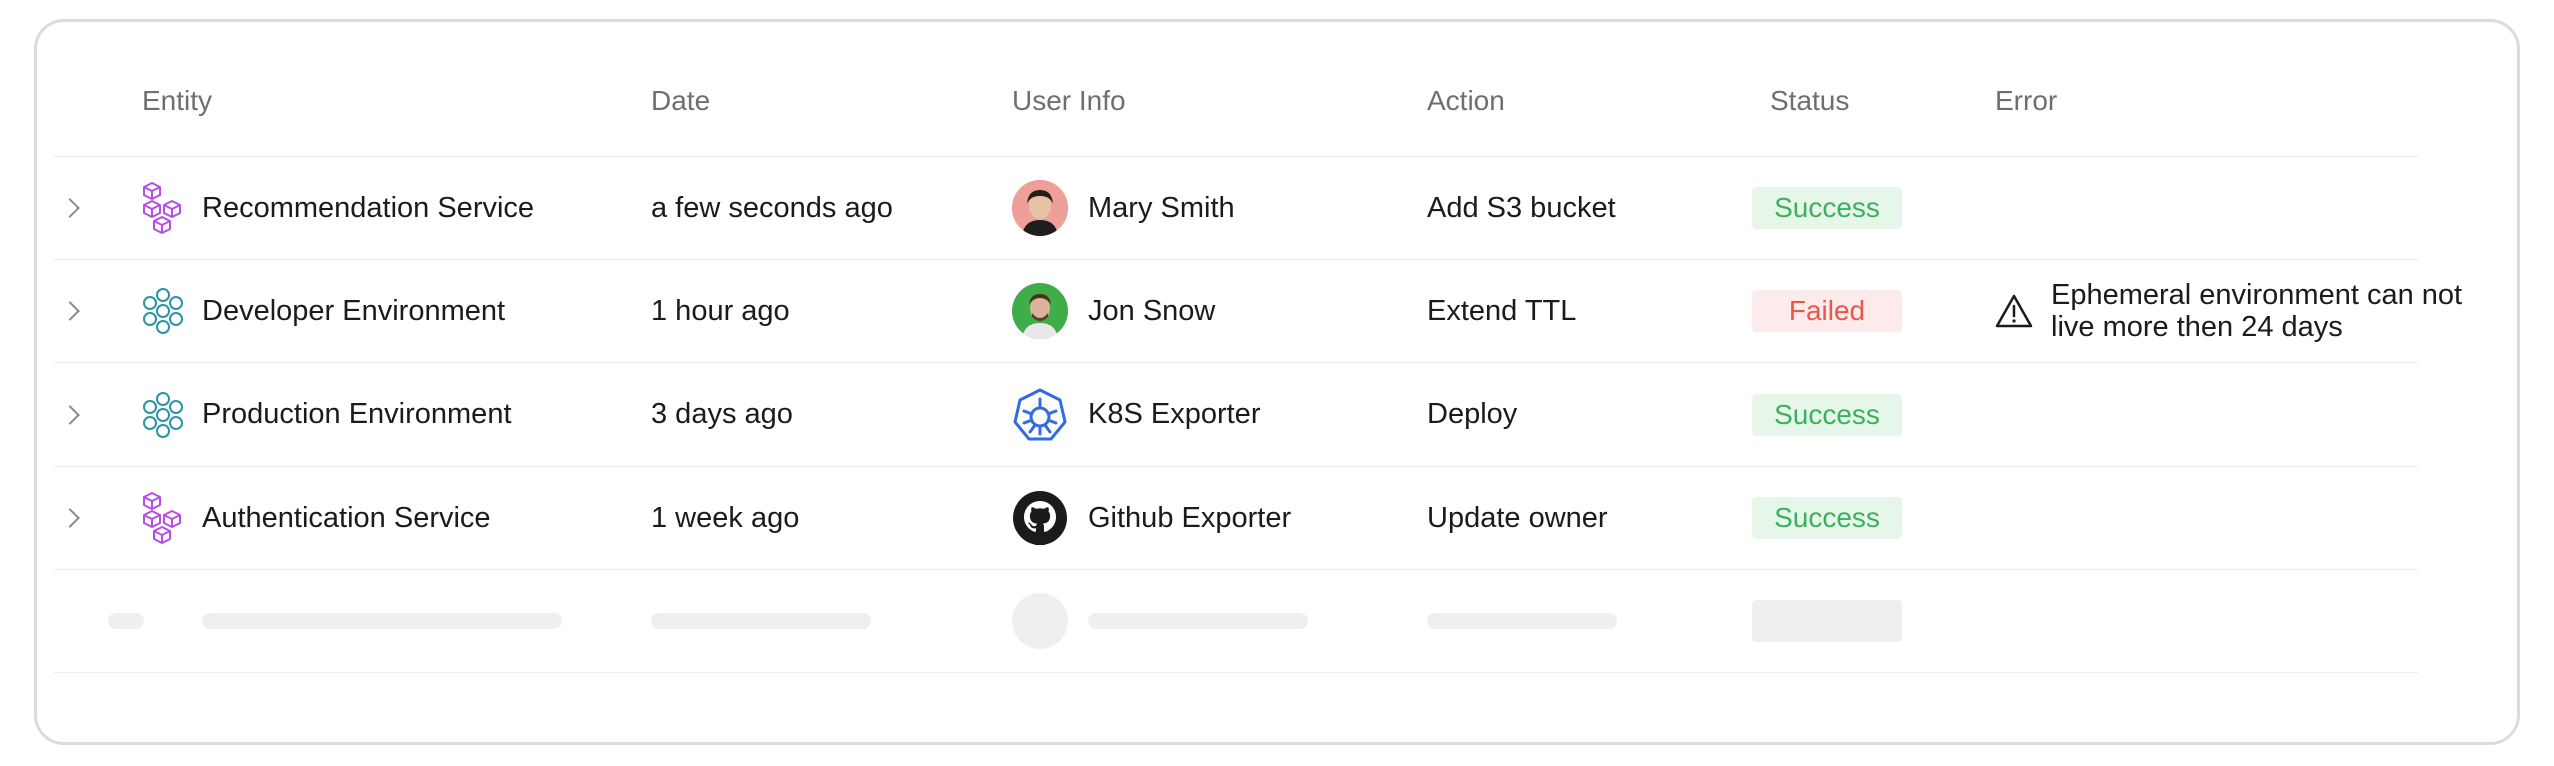 The width and height of the screenshot is (2554, 766). Describe the element at coordinates (126, 621) in the screenshot. I see `skeleton-chevron` at that location.